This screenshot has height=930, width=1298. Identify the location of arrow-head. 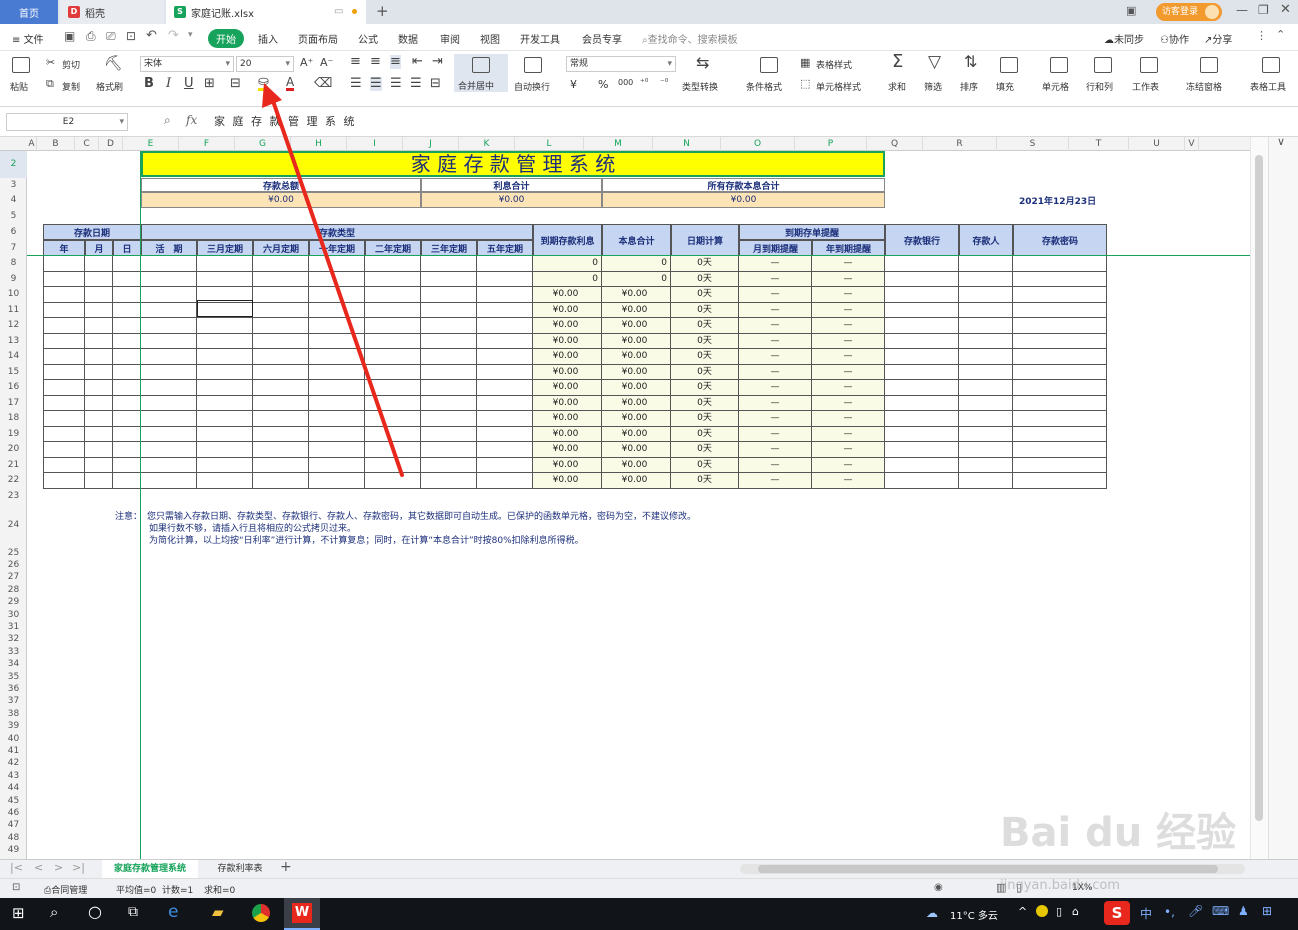
(272, 95).